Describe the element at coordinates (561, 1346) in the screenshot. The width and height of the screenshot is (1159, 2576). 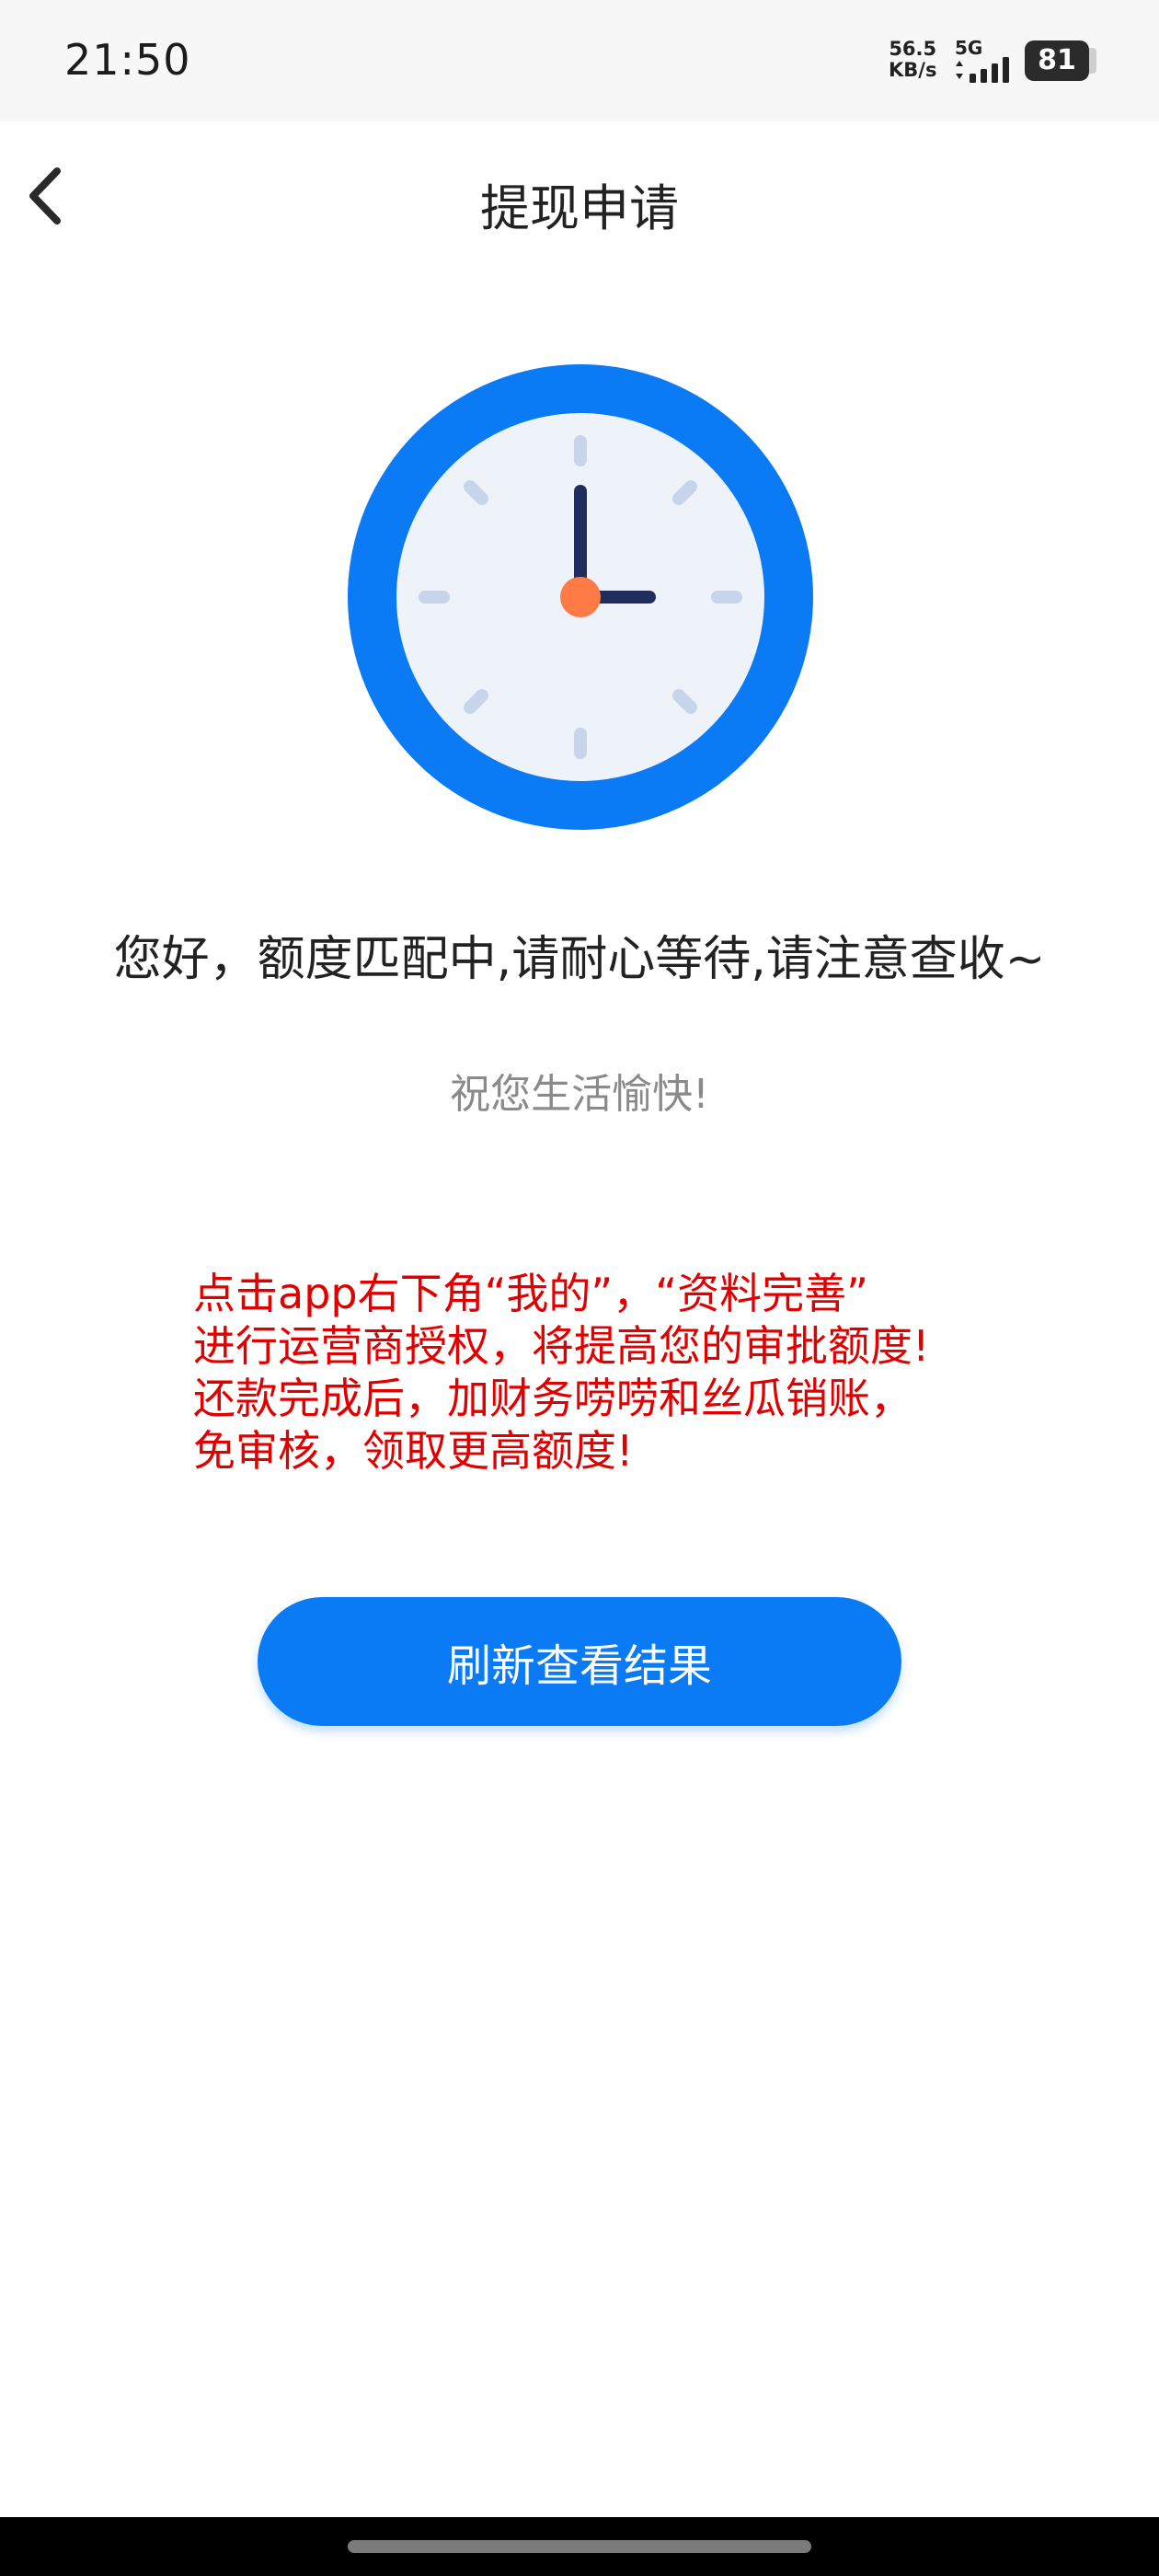
I see `notice-line: 进行运营商授权，将提高您的审批额度!` at that location.